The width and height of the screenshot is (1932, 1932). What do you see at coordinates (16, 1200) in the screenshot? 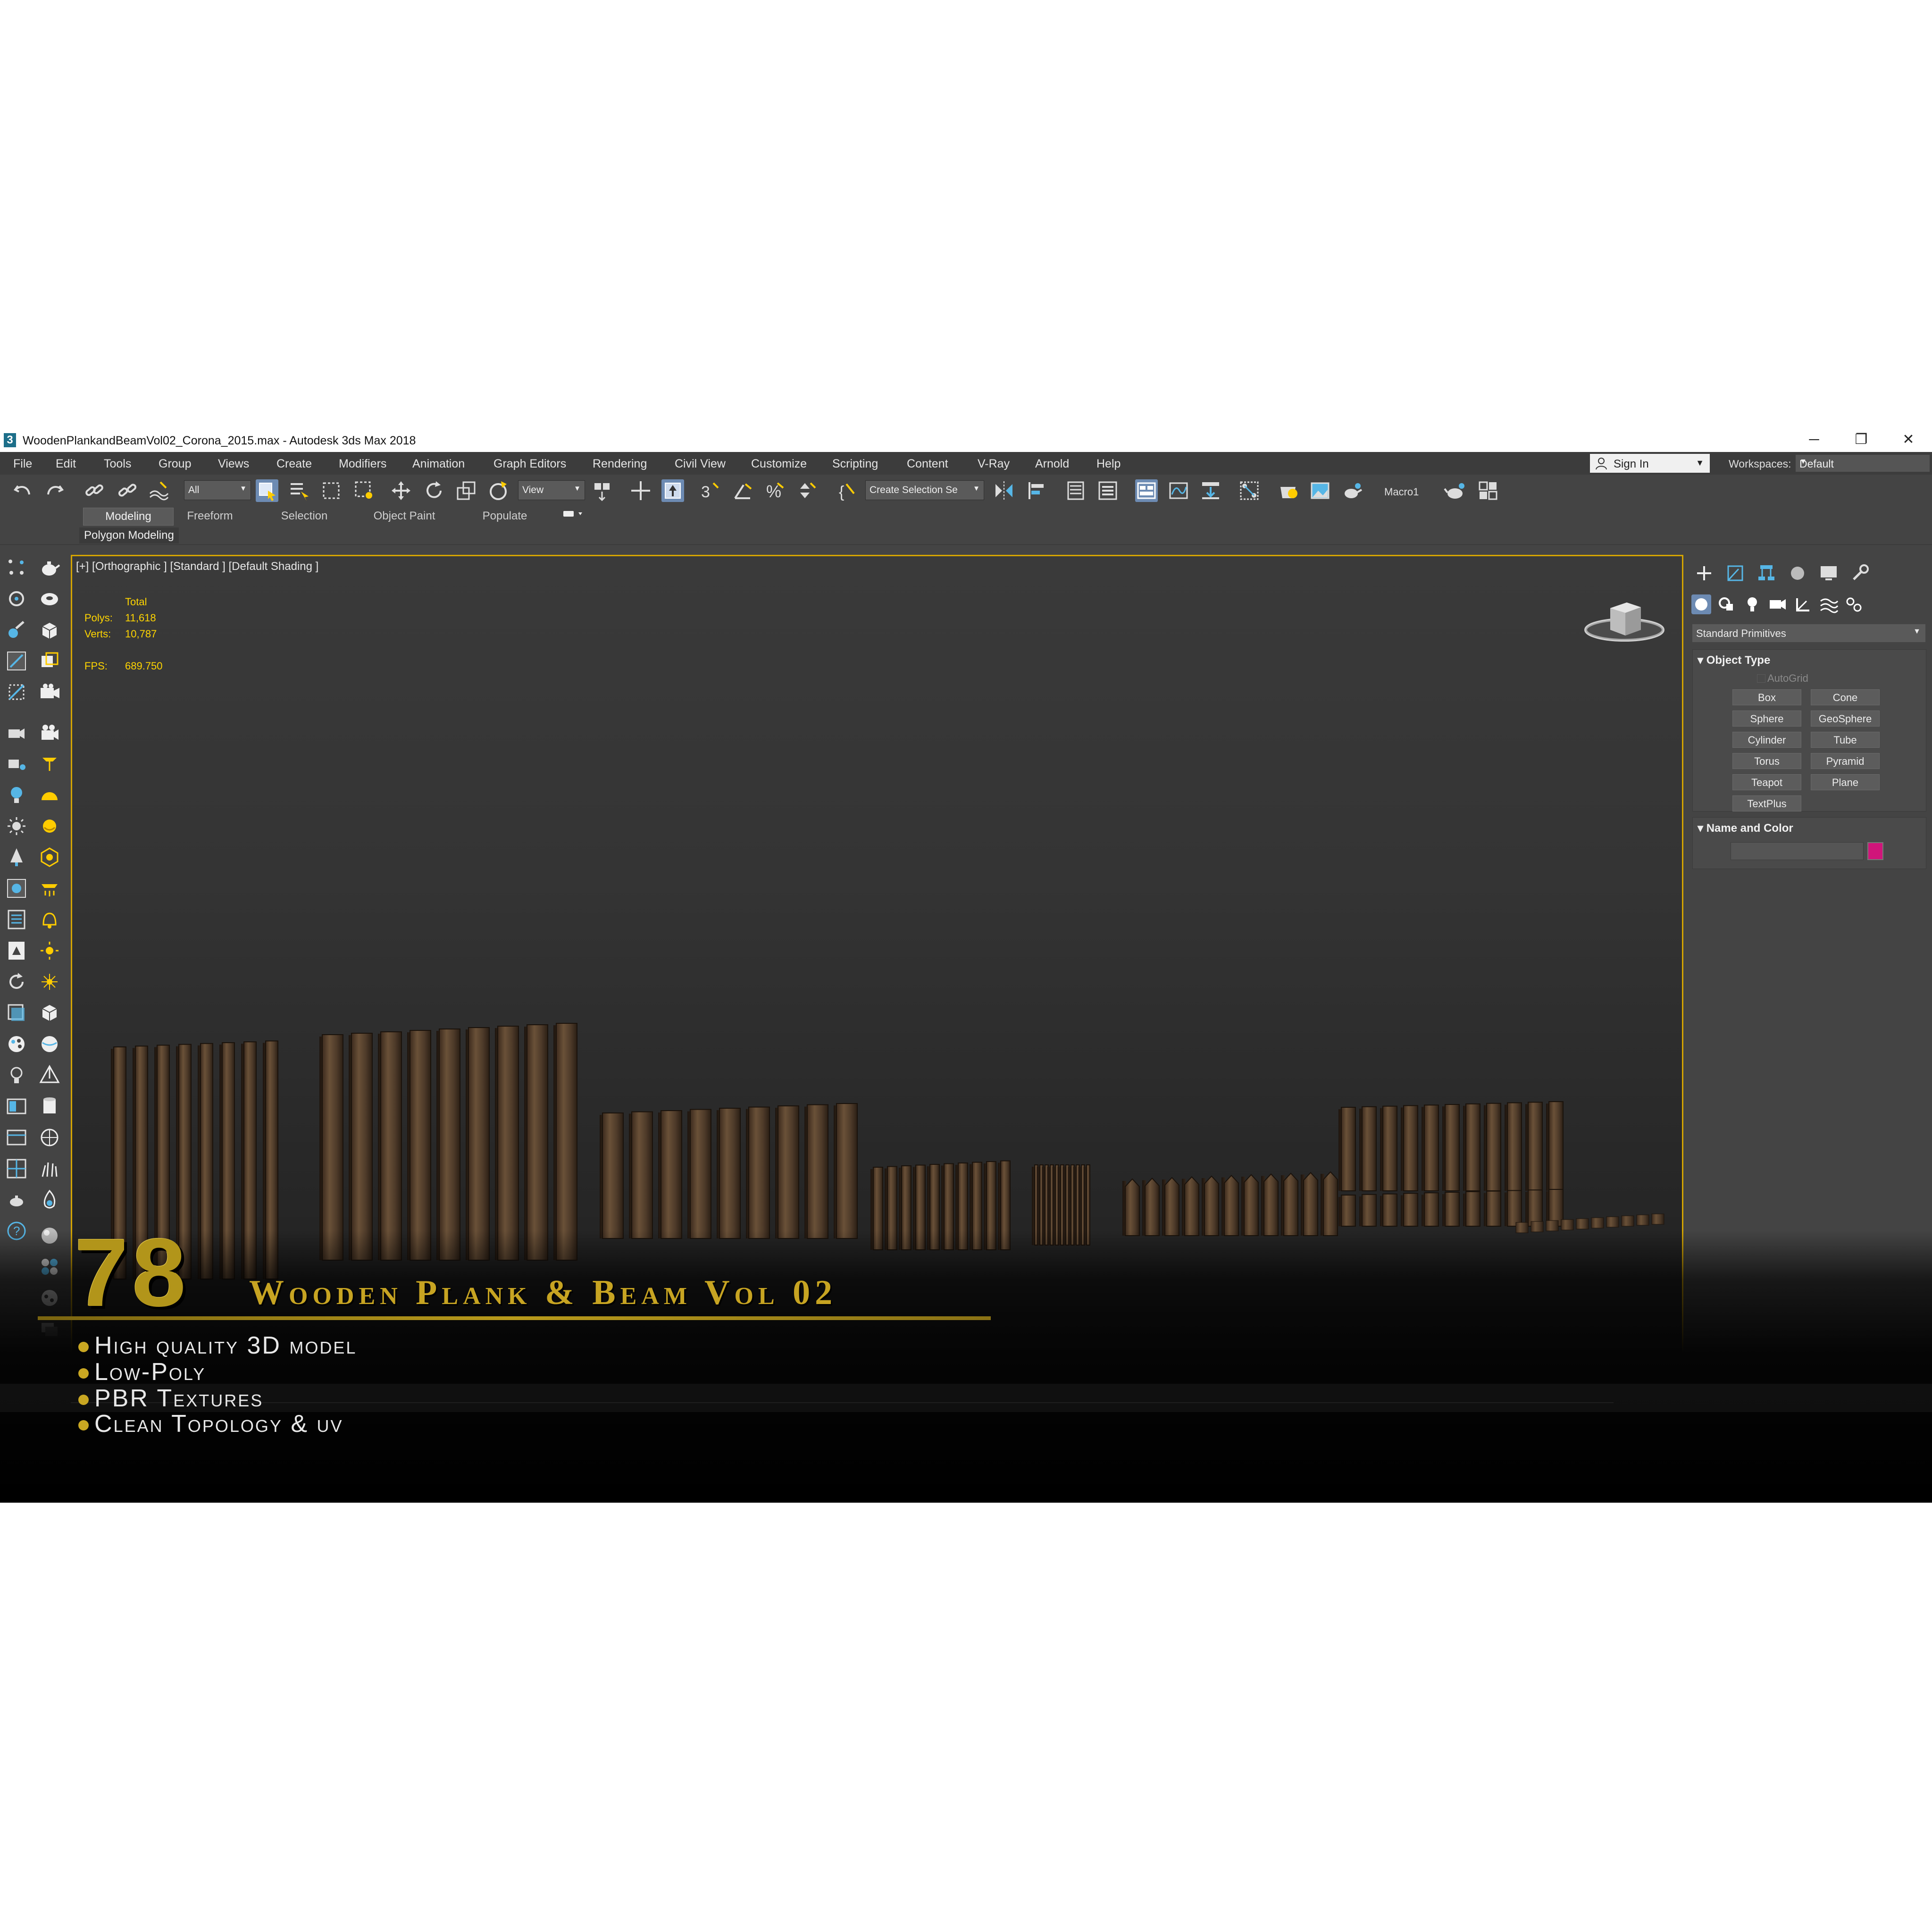
I see `teapot-view-tool` at bounding box center [16, 1200].